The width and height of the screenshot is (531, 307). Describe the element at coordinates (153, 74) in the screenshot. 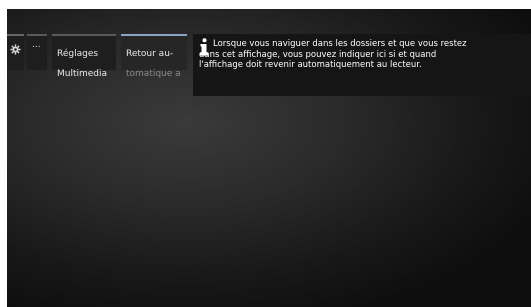

I see `auto-return-line2: tomatique a` at that location.